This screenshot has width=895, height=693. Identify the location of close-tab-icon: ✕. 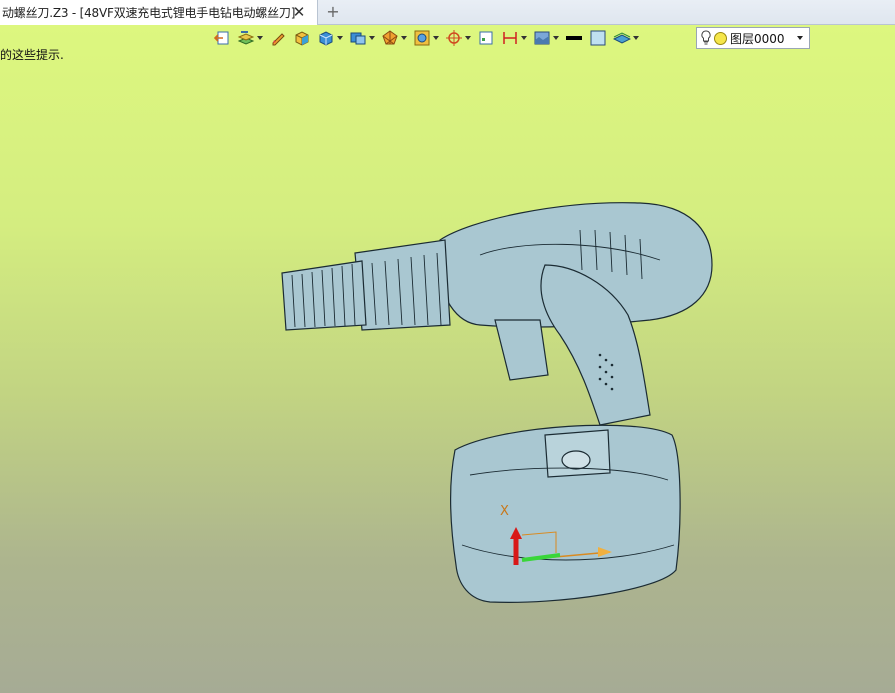
(299, 12).